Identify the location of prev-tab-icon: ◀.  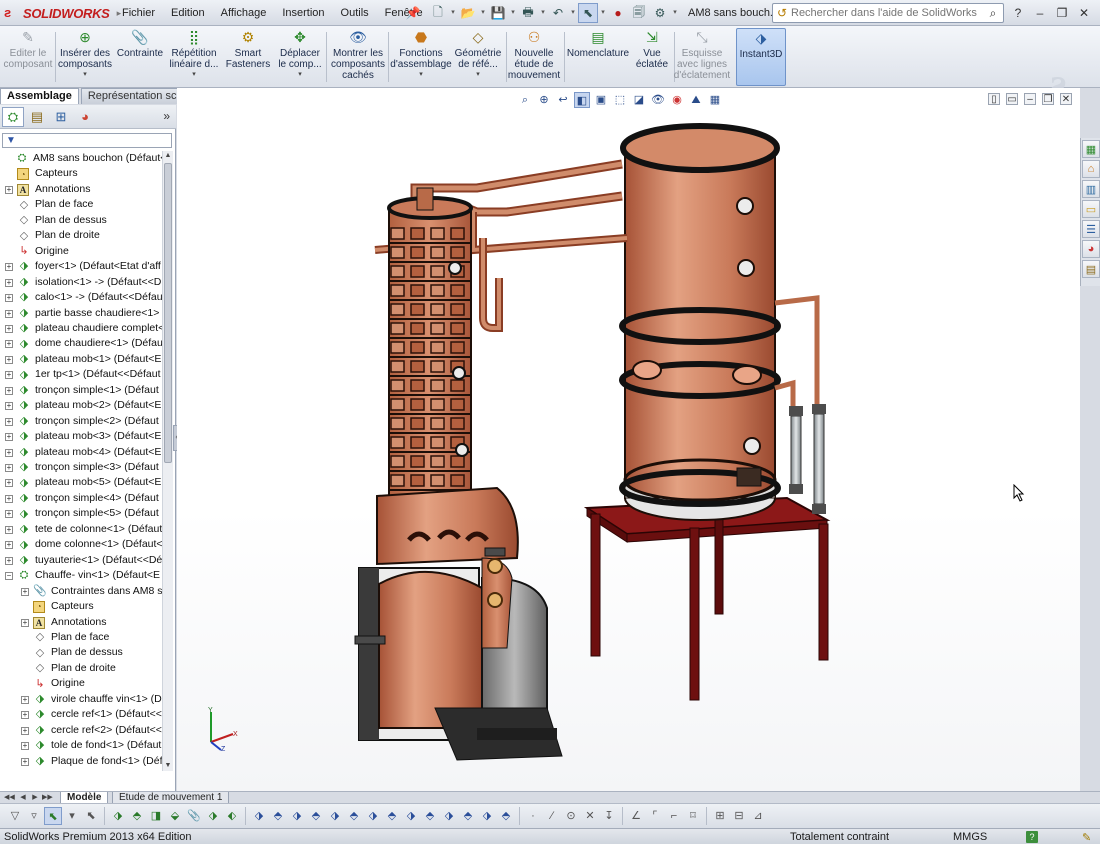
(23, 798).